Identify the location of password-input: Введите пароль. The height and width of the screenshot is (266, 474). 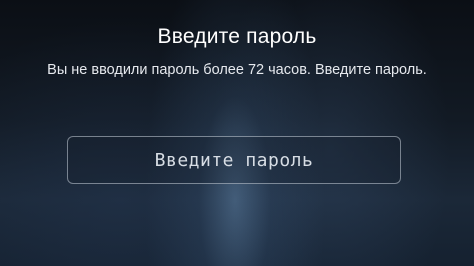
(234, 160).